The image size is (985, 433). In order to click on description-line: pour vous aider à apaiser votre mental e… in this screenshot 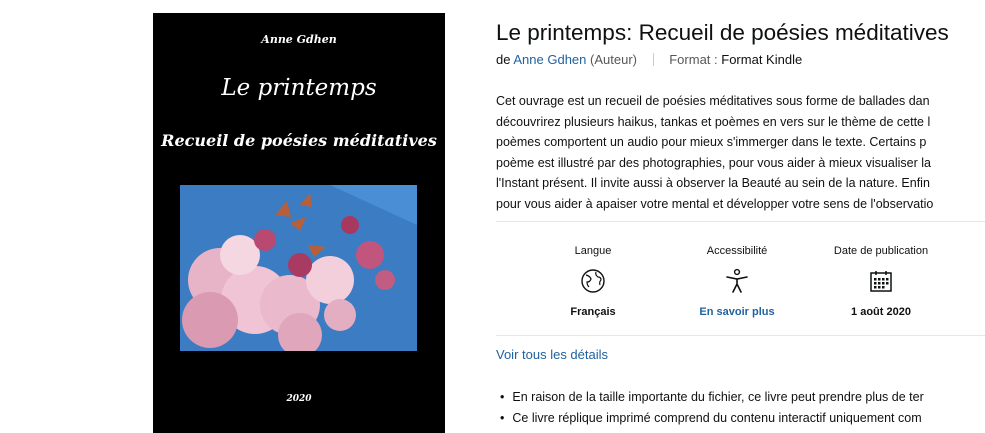, I will do `click(715, 203)`.